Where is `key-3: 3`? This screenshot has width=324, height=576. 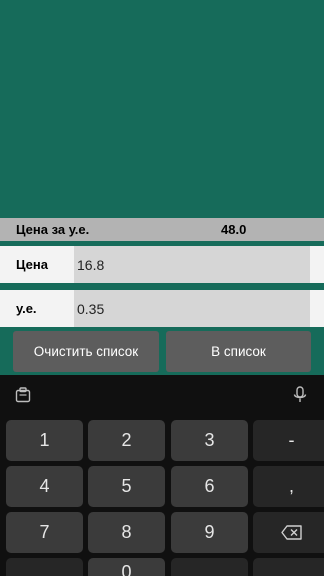 key-3: 3 is located at coordinates (209, 440).